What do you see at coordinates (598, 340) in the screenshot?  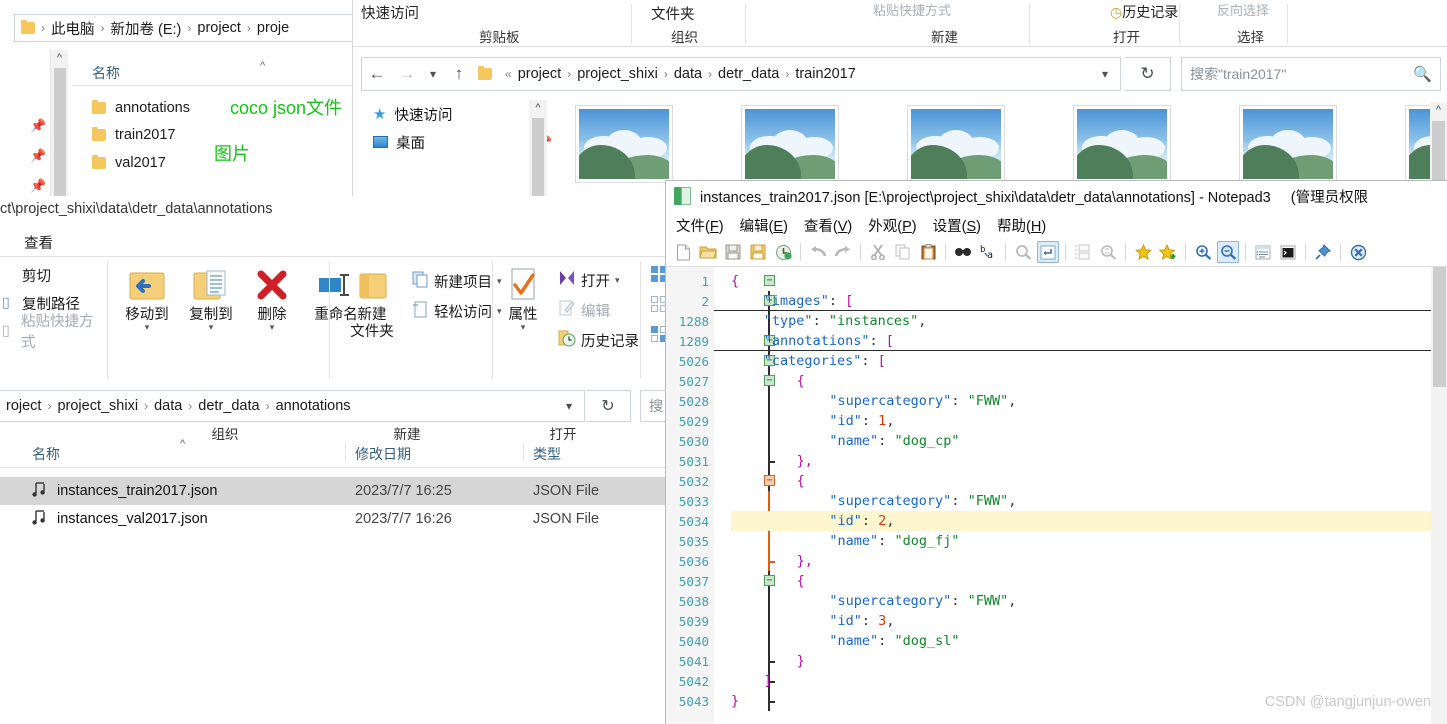 I see `history-button: 历史记录` at bounding box center [598, 340].